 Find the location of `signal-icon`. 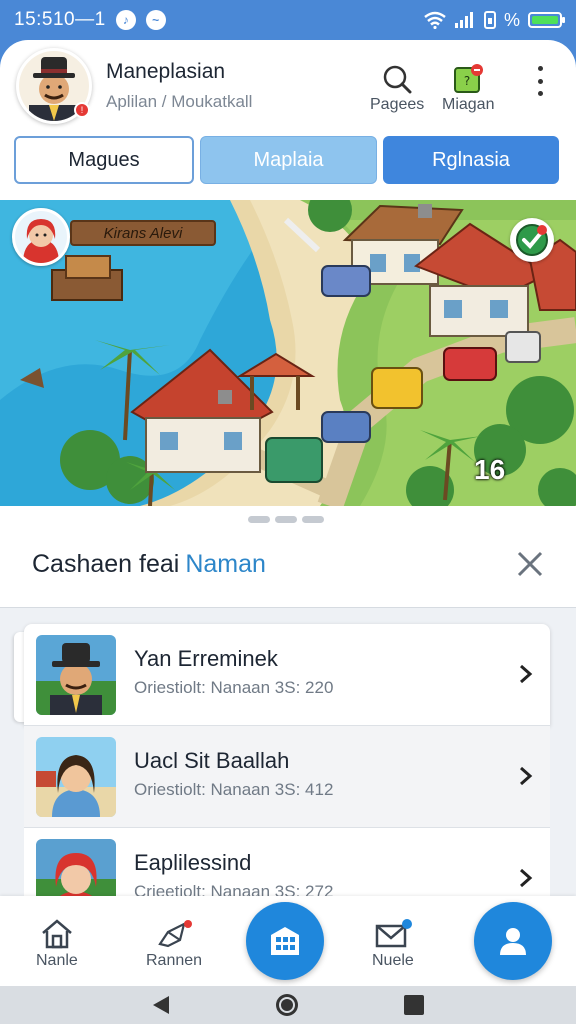

signal-icon is located at coordinates (463, 20).